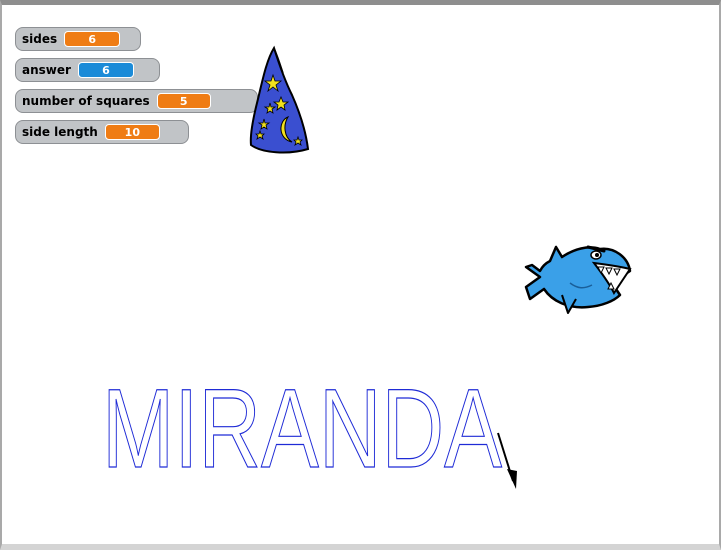 Image resolution: width=721 pixels, height=550 pixels. I want to click on pen-drawing-miranda: MIRANDA, so click(301, 428).